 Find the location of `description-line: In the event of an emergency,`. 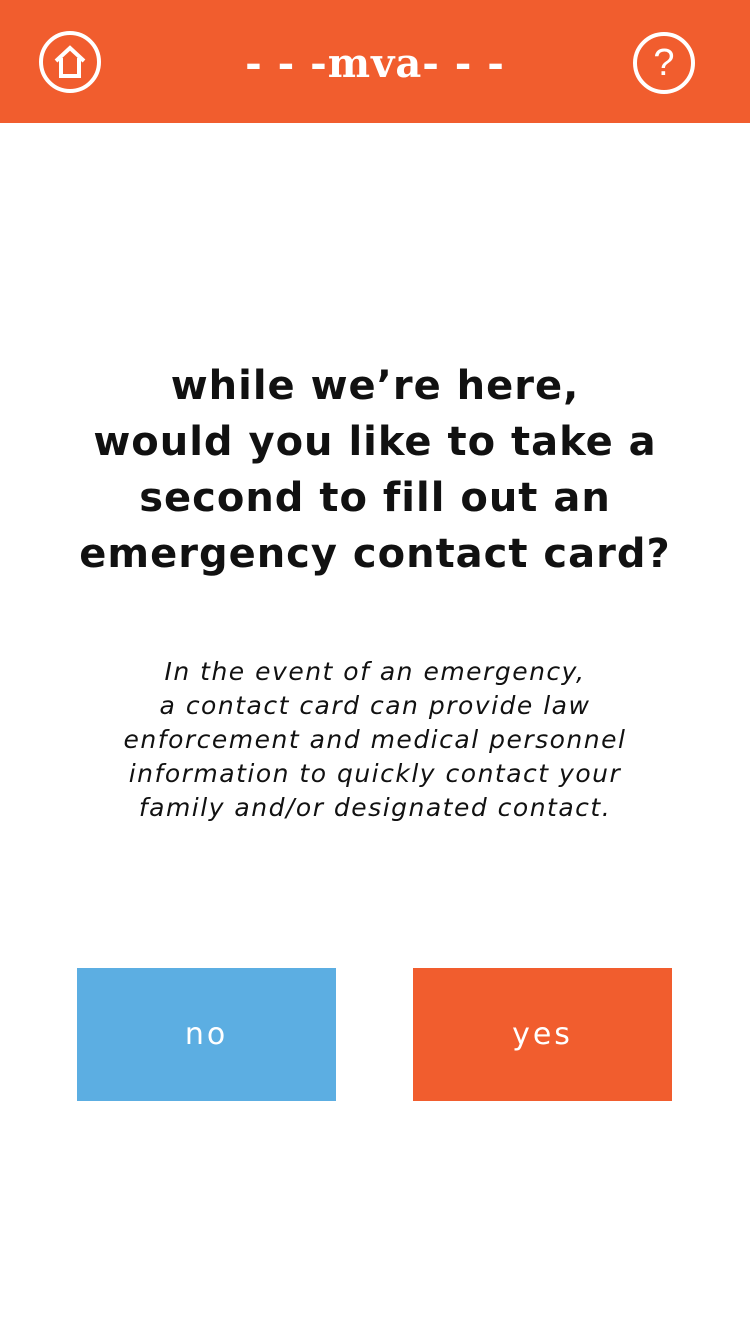

description-line: In the event of an emergency, is located at coordinates (375, 671).